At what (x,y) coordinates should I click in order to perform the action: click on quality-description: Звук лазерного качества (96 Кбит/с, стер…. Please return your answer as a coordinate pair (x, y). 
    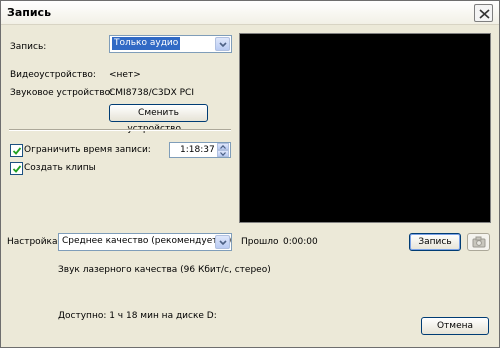
    Looking at the image, I should click on (164, 270).